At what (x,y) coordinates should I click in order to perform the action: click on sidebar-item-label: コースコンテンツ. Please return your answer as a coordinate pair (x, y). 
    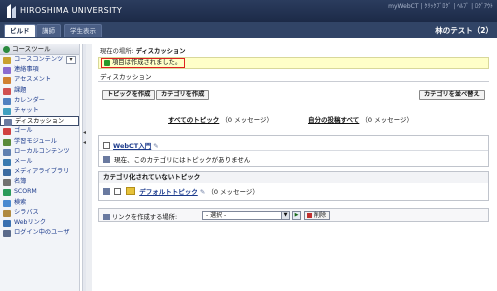
    Looking at the image, I should click on (39, 59).